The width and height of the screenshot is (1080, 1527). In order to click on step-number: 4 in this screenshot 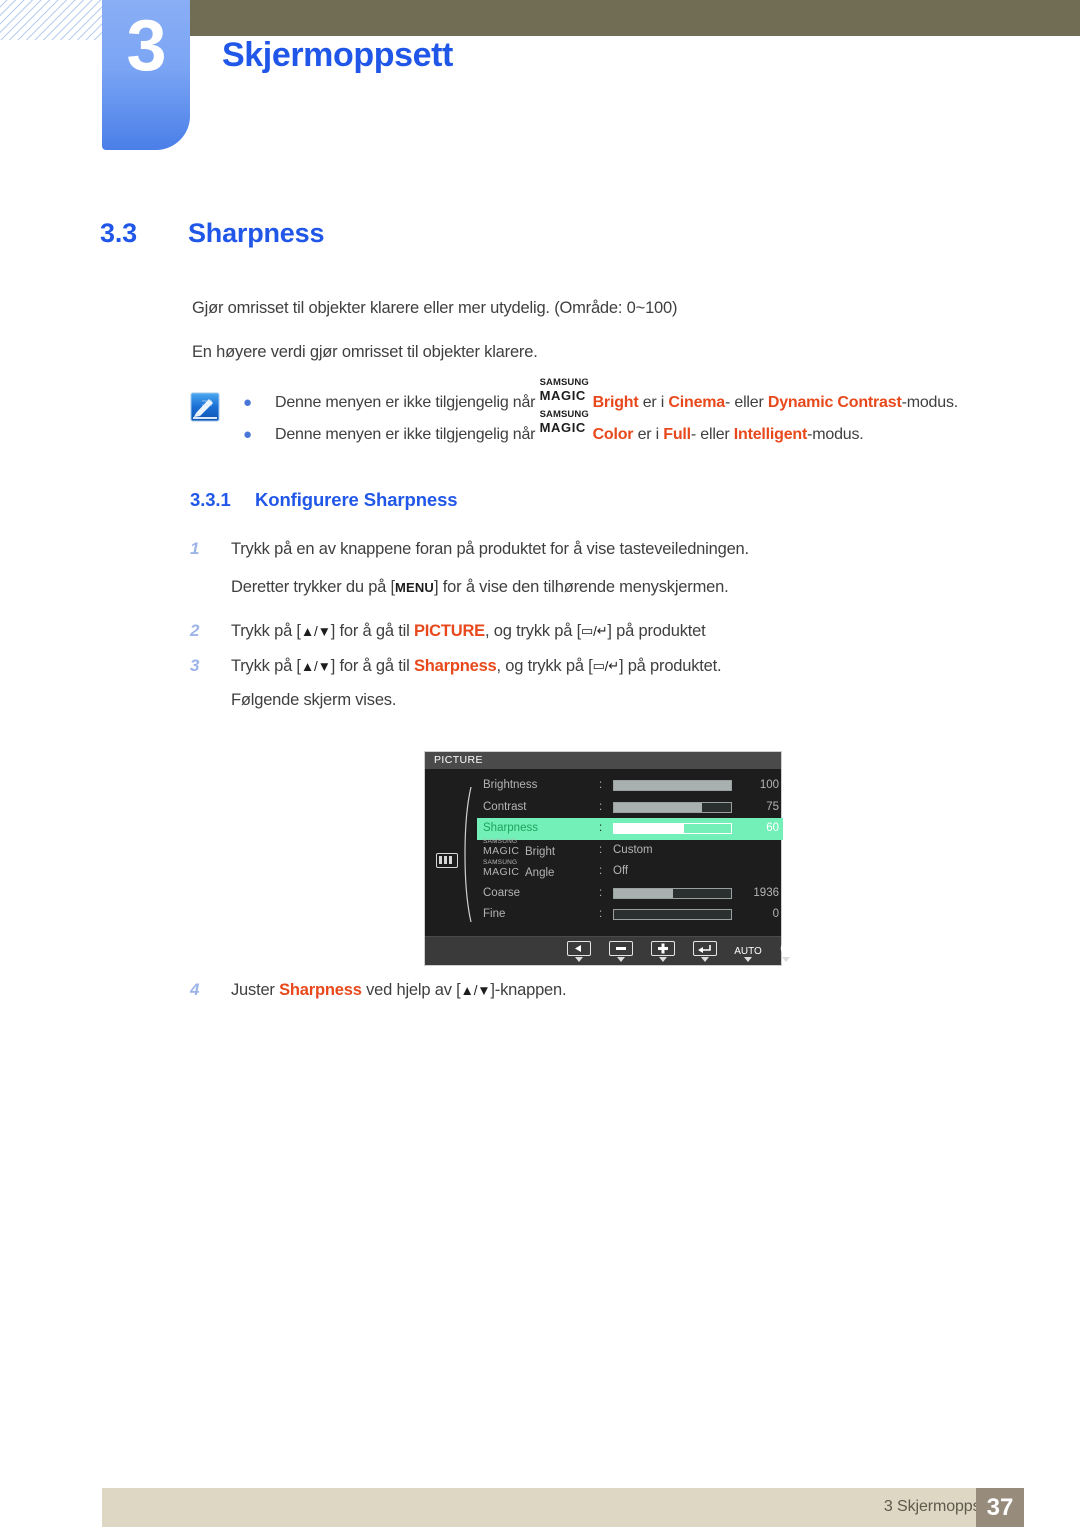, I will do `click(195, 989)`.